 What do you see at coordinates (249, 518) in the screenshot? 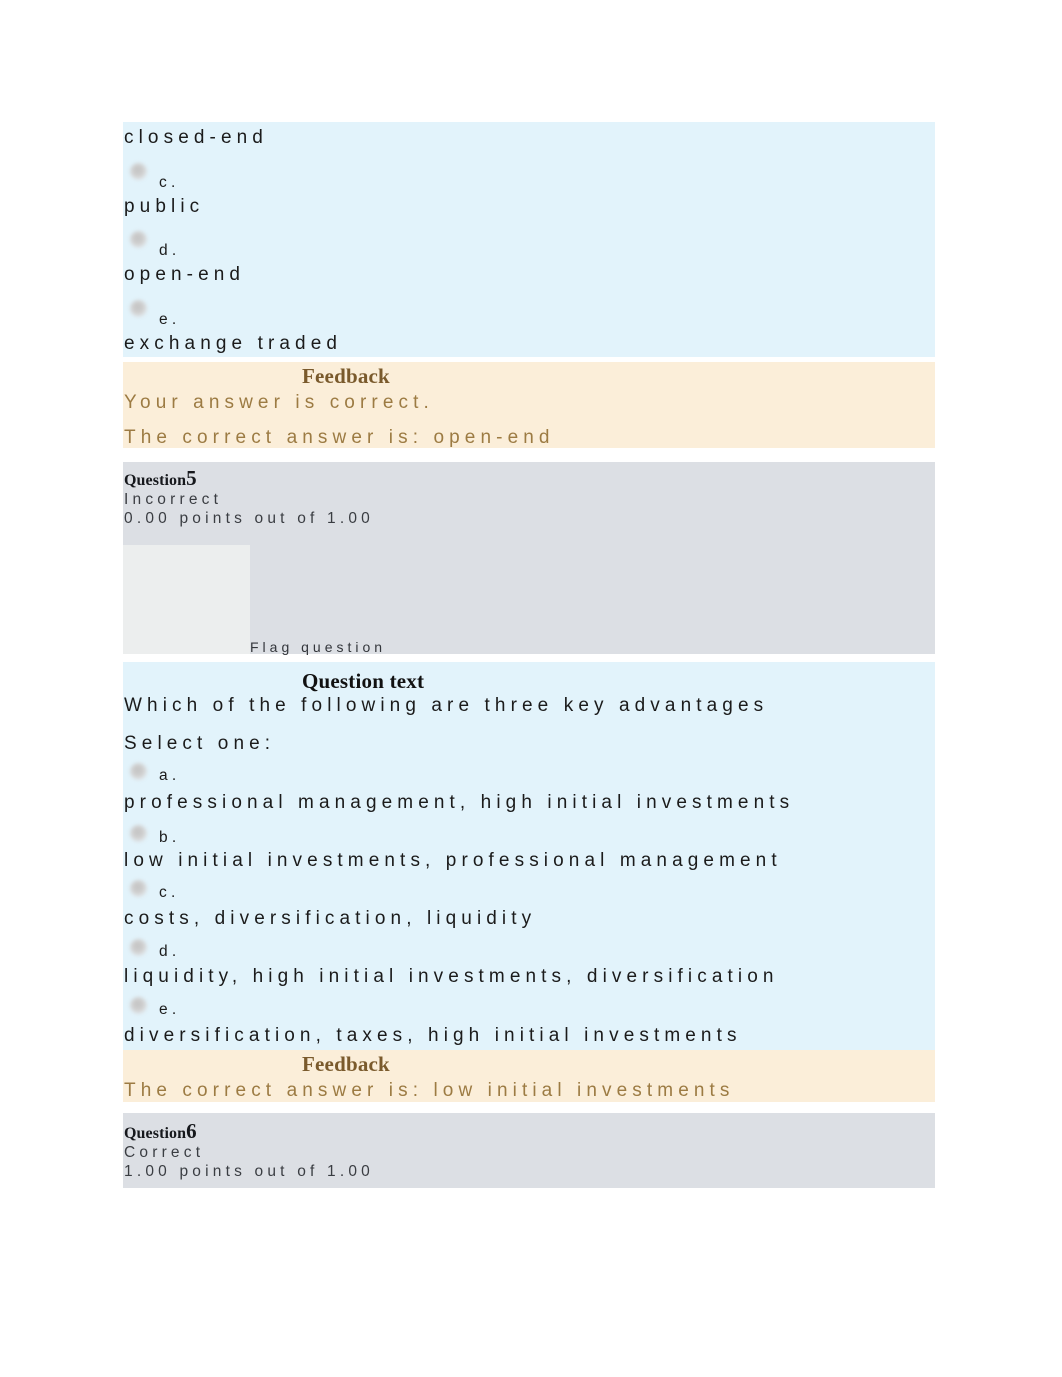
I see `question5-points: 0.00 points out of 1.00` at bounding box center [249, 518].